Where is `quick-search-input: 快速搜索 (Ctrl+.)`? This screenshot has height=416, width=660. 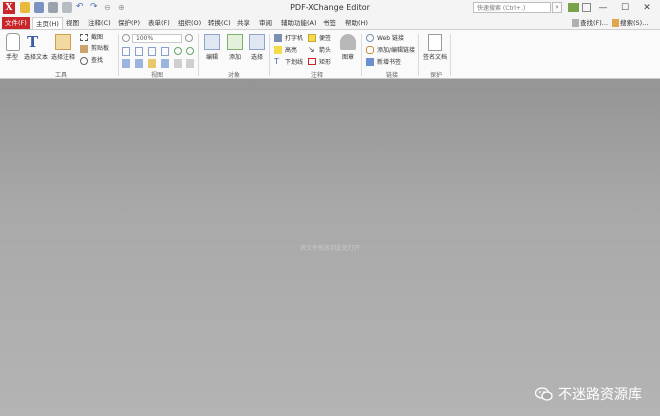 quick-search-input: 快速搜索 (Ctrl+.) is located at coordinates (512, 7).